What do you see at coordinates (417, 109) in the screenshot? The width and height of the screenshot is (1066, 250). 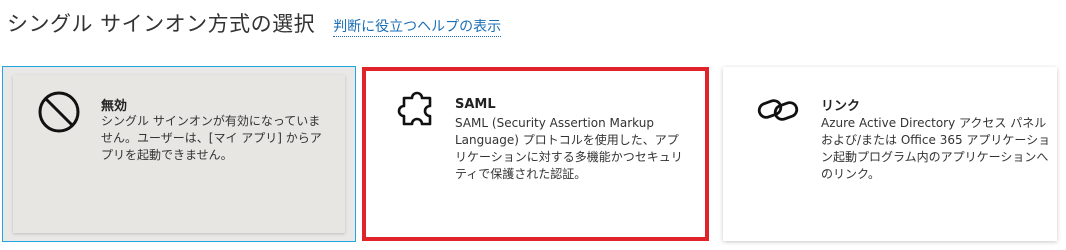 I see `puzzle-icon` at bounding box center [417, 109].